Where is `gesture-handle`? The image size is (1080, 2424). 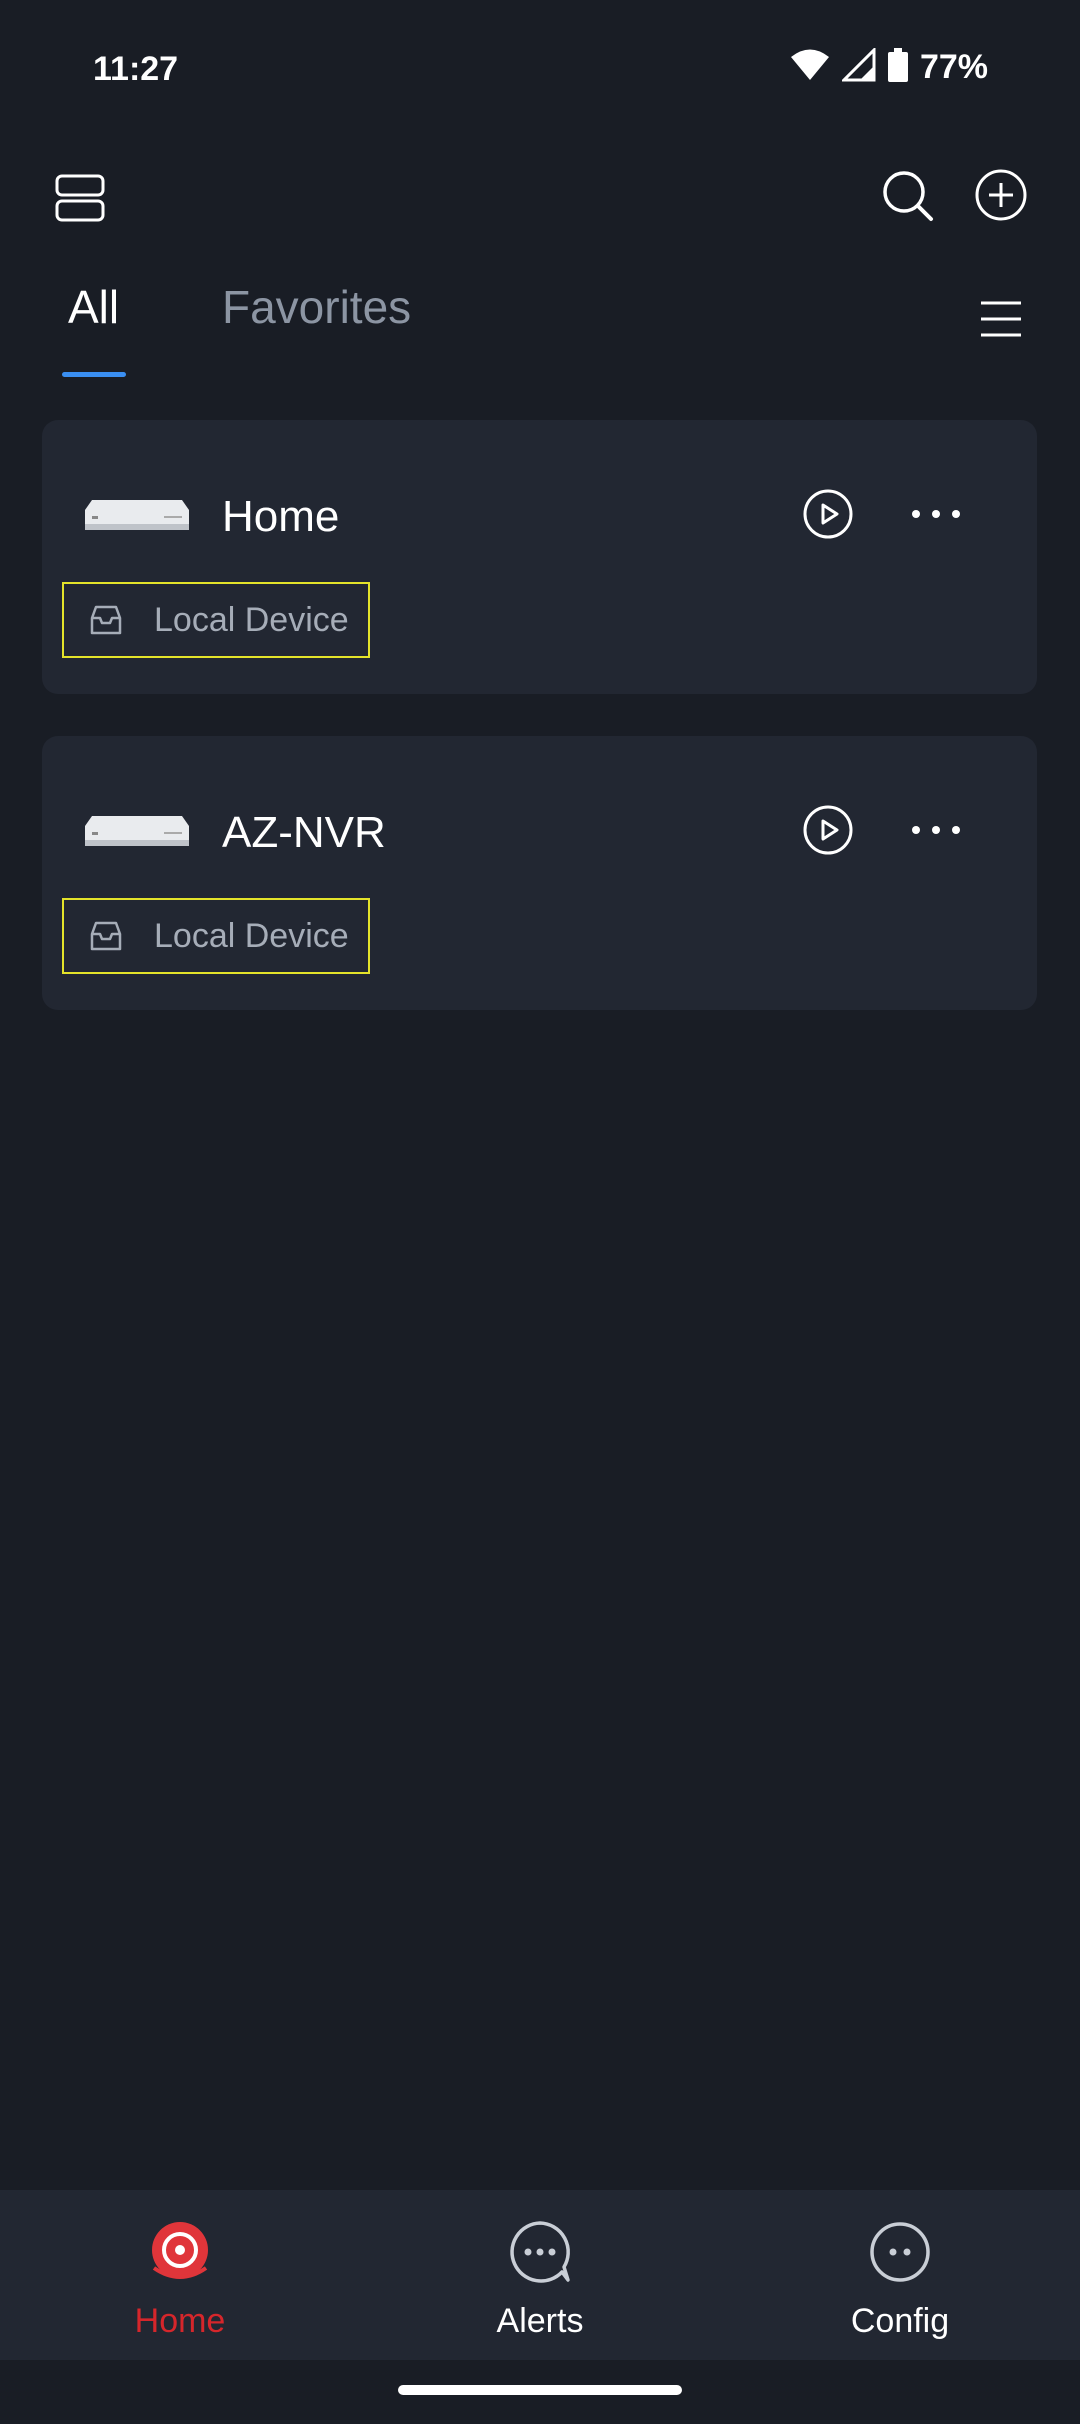
gesture-handle is located at coordinates (540, 2390).